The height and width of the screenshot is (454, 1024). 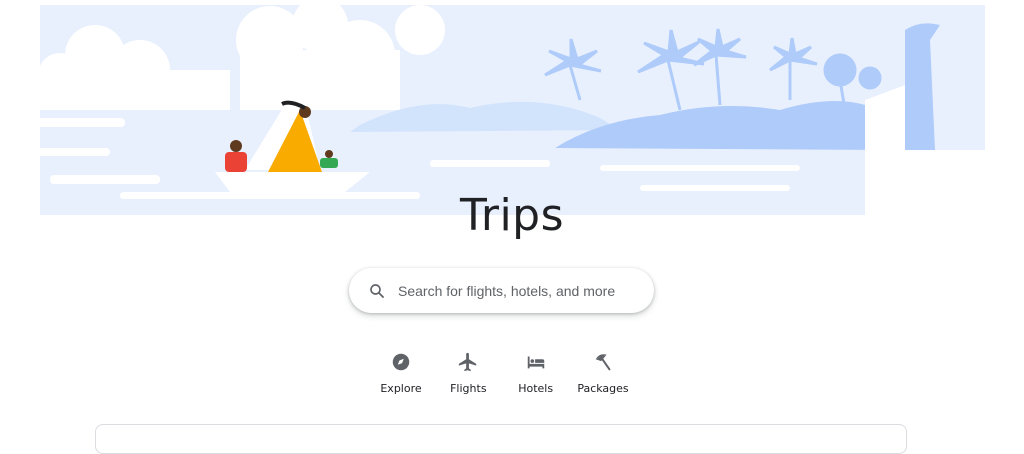 I want to click on nav-packages-label: Packages, so click(x=603, y=388).